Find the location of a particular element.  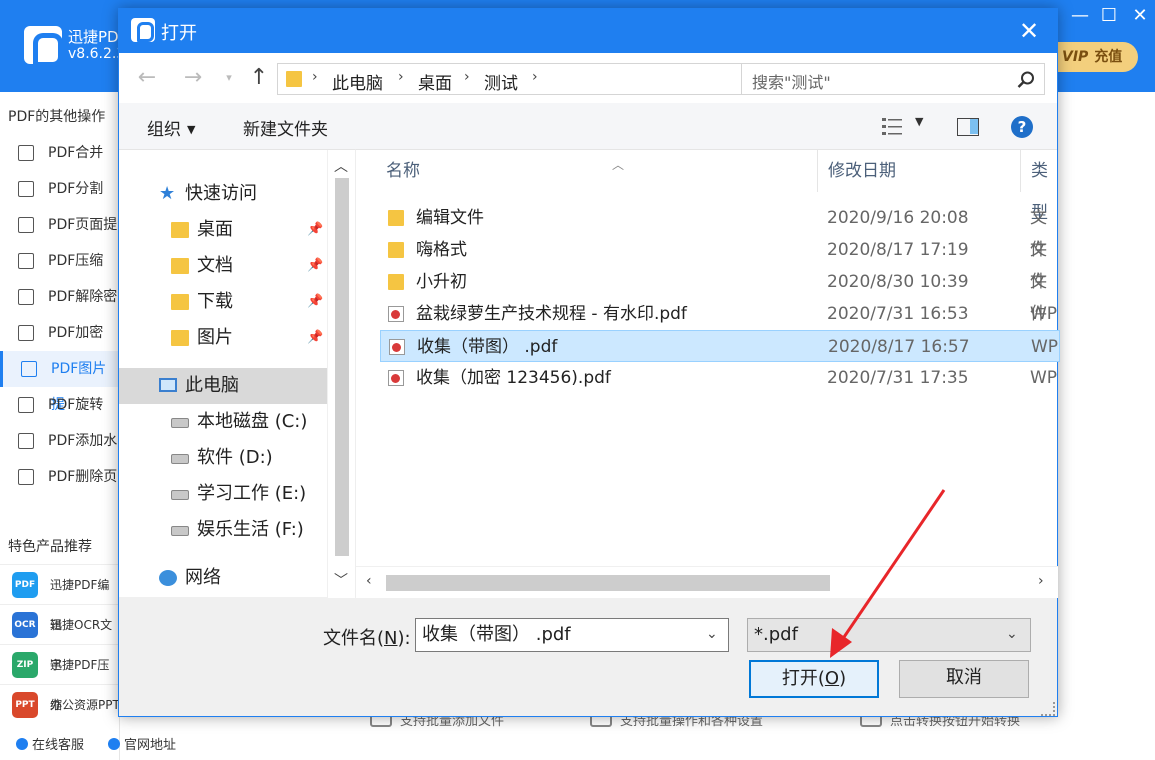

maximize-icon: ☐ is located at coordinates (1109, 16).